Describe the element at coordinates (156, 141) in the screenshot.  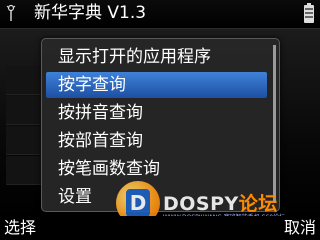
I see `menu-item-search-by-radical: 按部首查询` at that location.